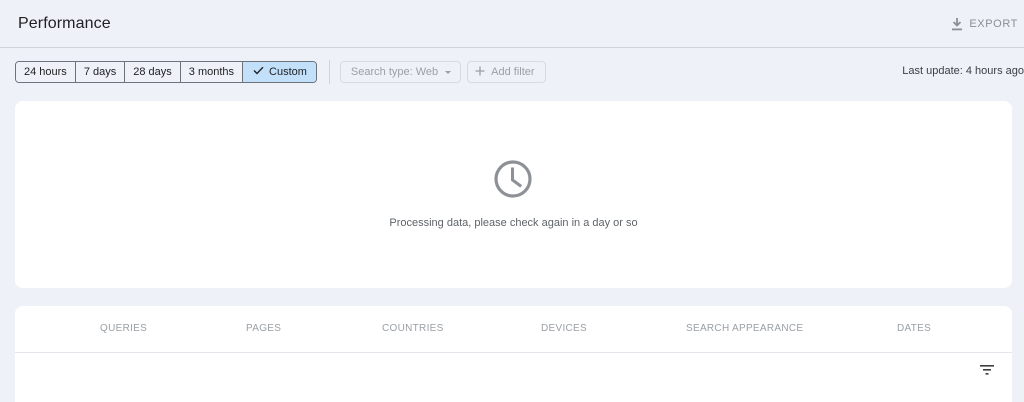 The height and width of the screenshot is (402, 1024). What do you see at coordinates (448, 72) in the screenshot?
I see `dropdown-arrow-icon` at bounding box center [448, 72].